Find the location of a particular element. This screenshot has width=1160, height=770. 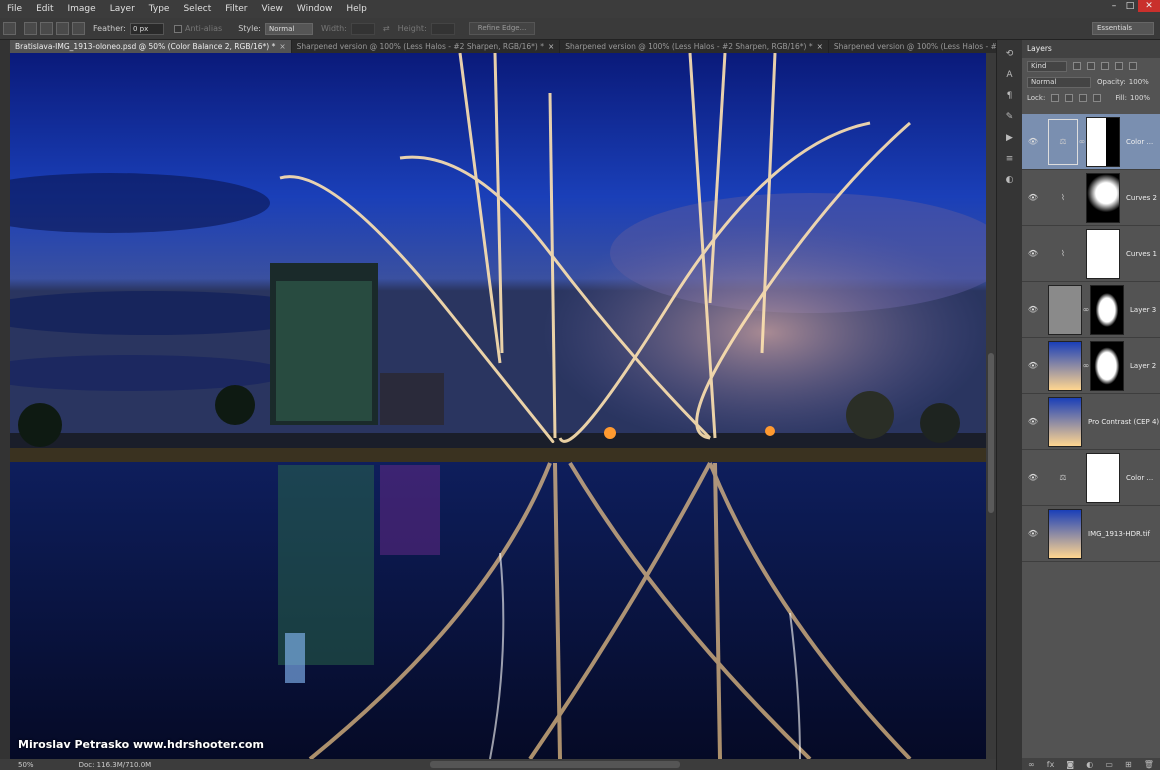

filter-shape-icon is located at coordinates (1119, 66).